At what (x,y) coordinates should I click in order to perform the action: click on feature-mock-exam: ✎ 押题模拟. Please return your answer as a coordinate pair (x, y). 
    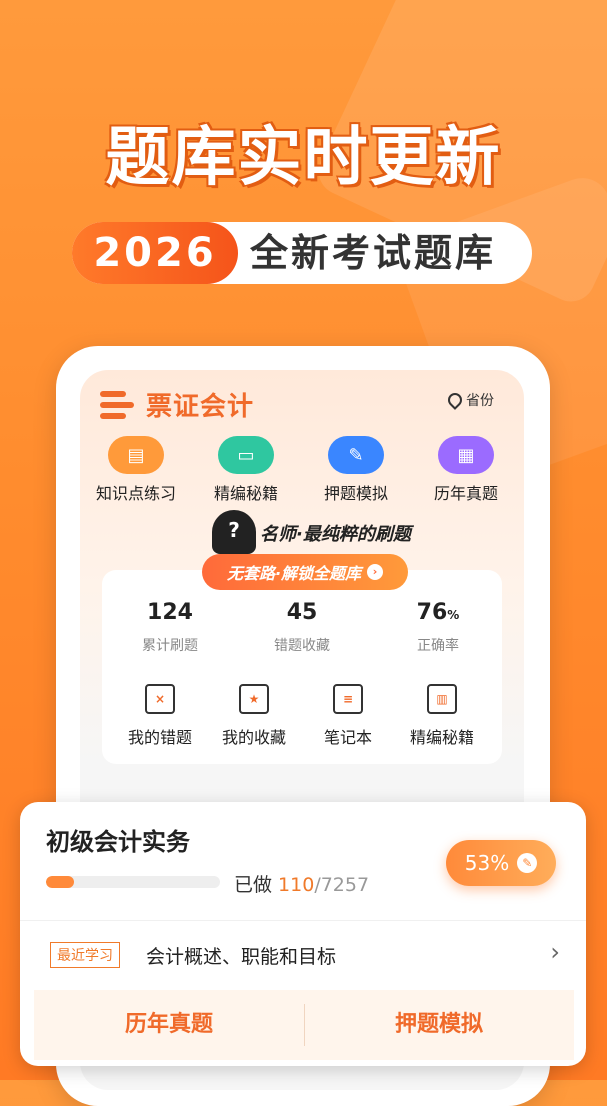
    Looking at the image, I should click on (356, 470).